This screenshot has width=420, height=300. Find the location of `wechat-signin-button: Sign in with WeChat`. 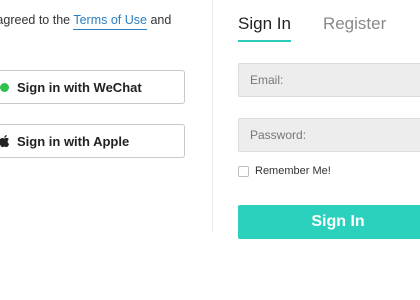

wechat-signin-button: Sign in with WeChat is located at coordinates (92, 87).